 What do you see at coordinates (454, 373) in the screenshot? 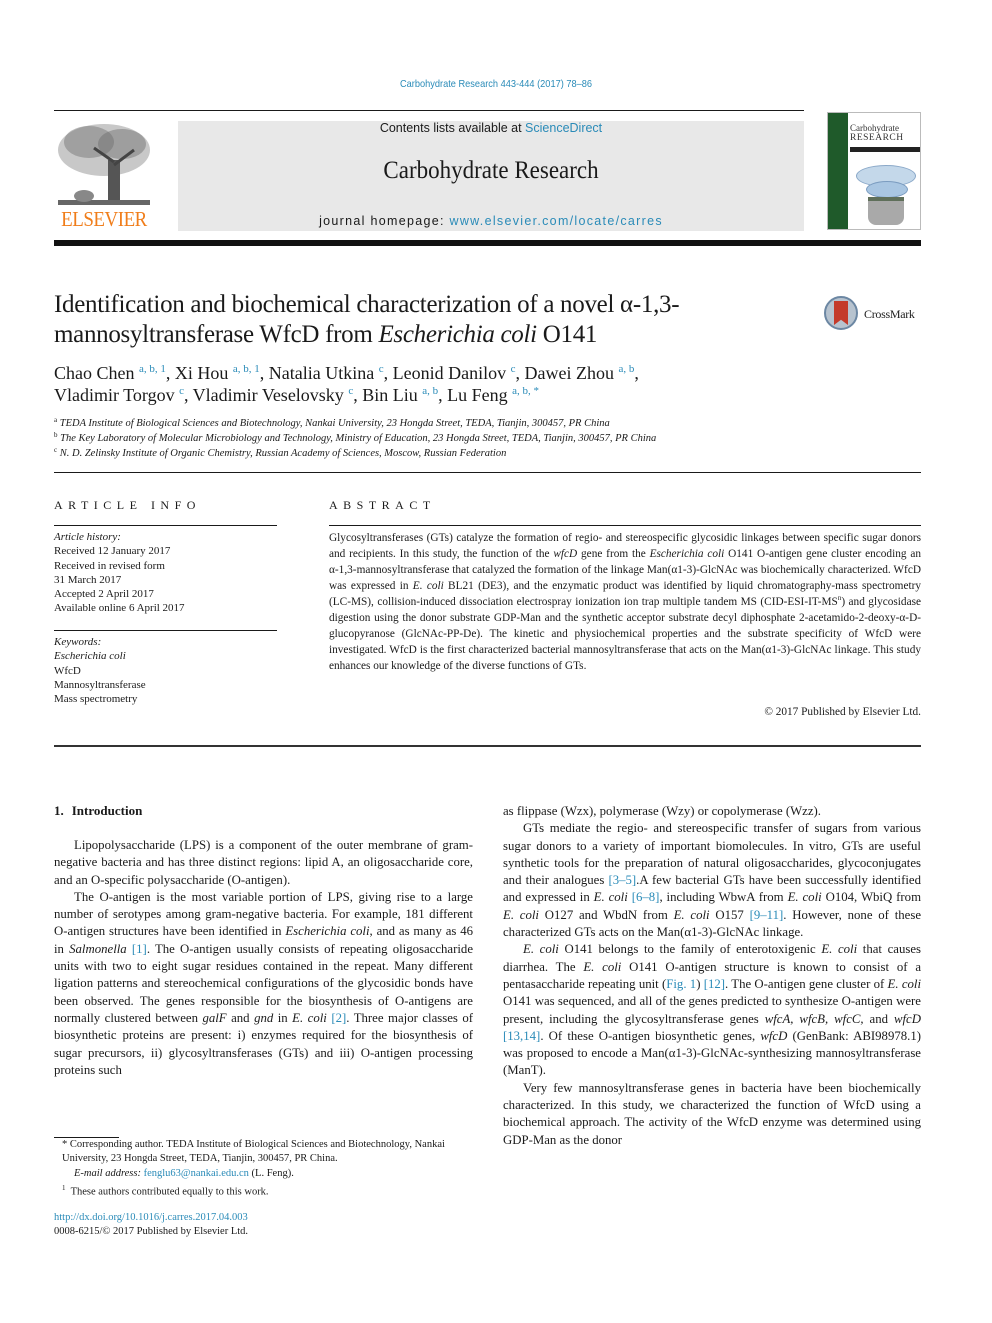
I see `author: Leonid Danilov c` at bounding box center [454, 373].